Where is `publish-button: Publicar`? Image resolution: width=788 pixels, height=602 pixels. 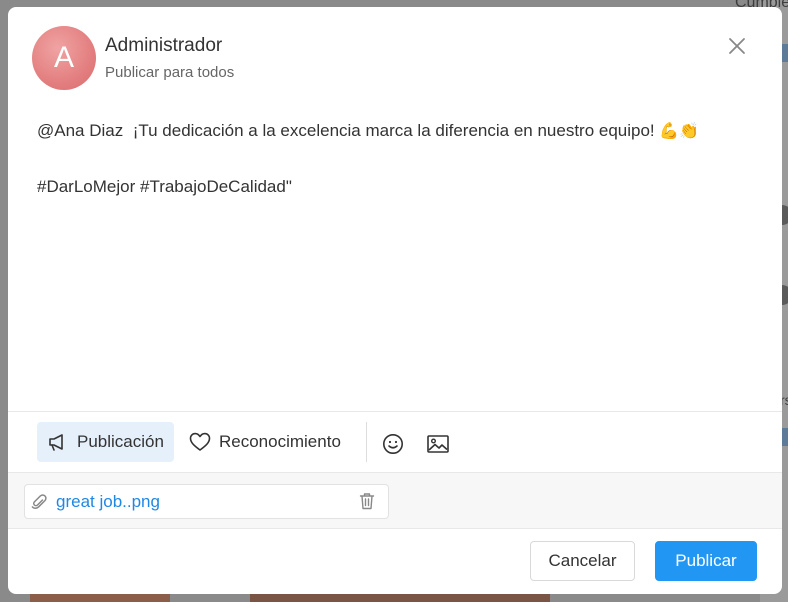 publish-button: Publicar is located at coordinates (706, 561).